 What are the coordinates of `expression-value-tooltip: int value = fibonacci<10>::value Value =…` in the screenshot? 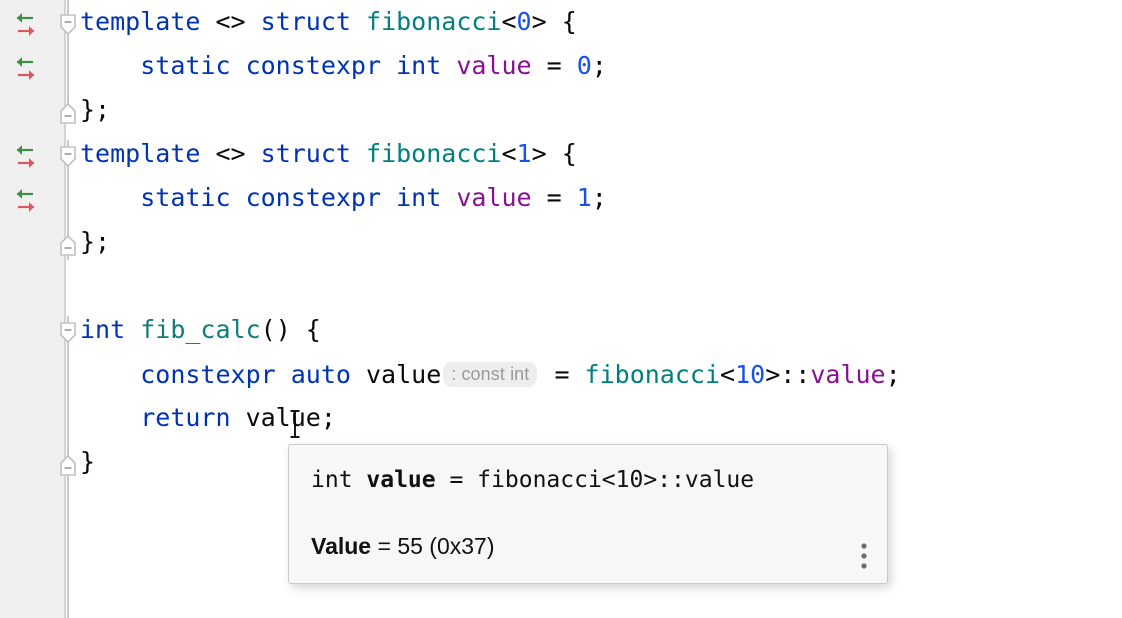 It's located at (588, 514).